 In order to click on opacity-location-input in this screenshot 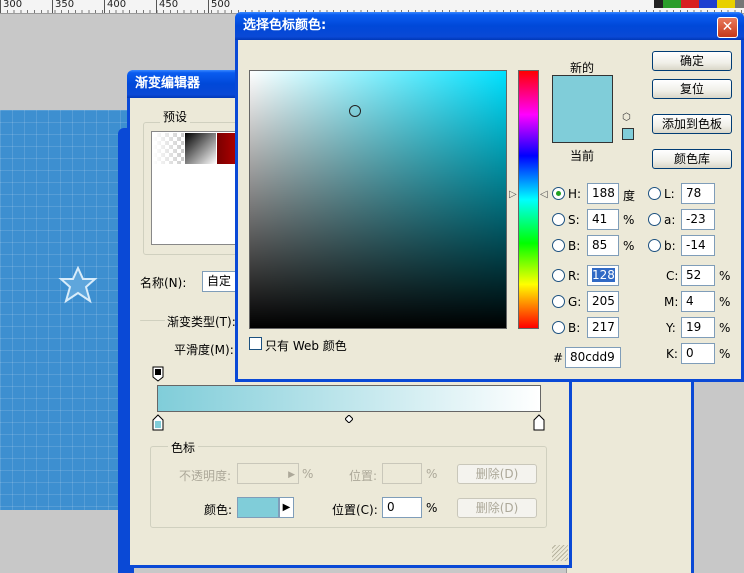, I will do `click(402, 473)`.